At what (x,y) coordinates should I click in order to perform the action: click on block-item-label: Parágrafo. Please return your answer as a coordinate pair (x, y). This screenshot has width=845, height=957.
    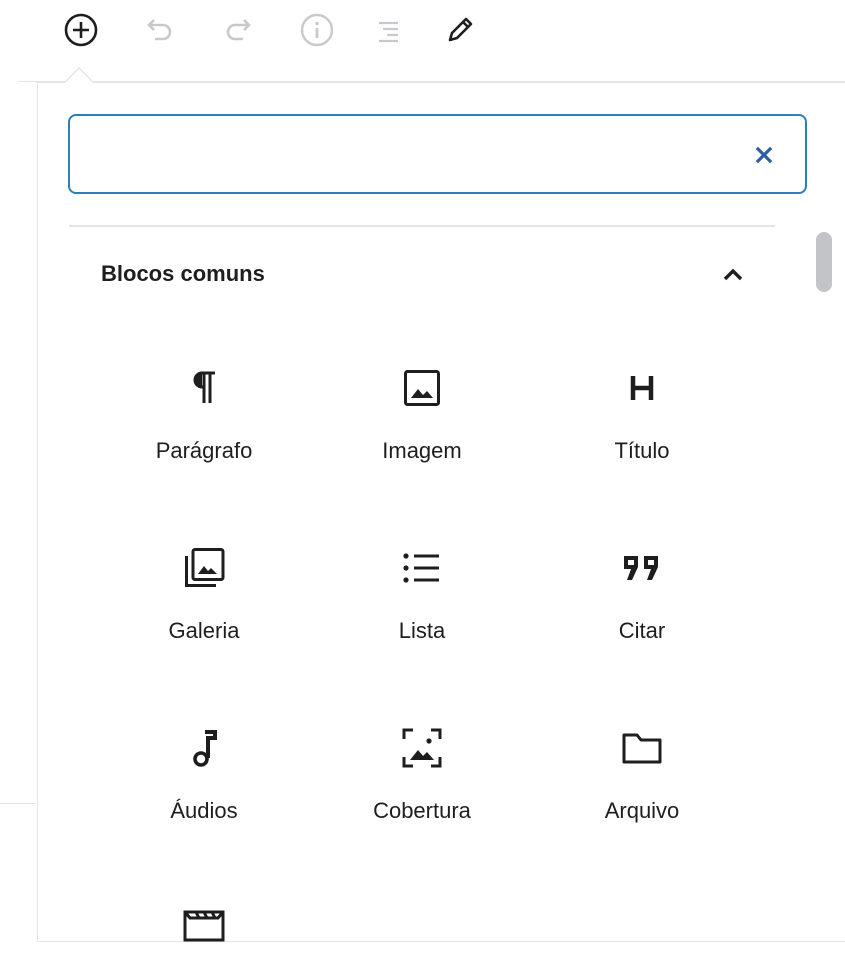
    Looking at the image, I should click on (204, 450).